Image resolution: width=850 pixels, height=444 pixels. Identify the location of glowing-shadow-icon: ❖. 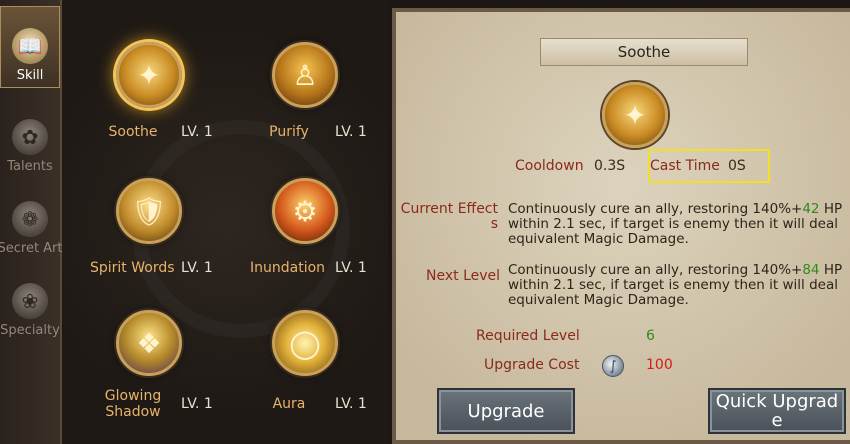
(149, 343).